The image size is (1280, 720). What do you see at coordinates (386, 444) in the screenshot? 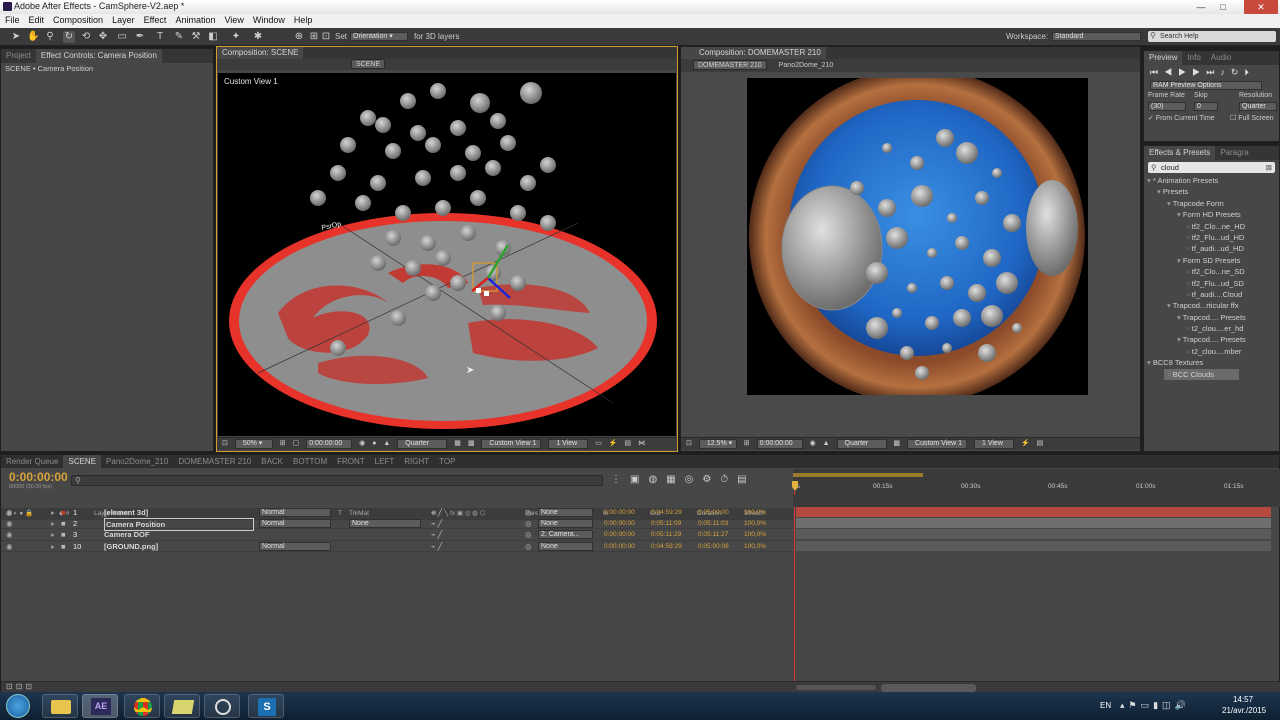
I see `color-management-icon: ▲` at bounding box center [386, 444].